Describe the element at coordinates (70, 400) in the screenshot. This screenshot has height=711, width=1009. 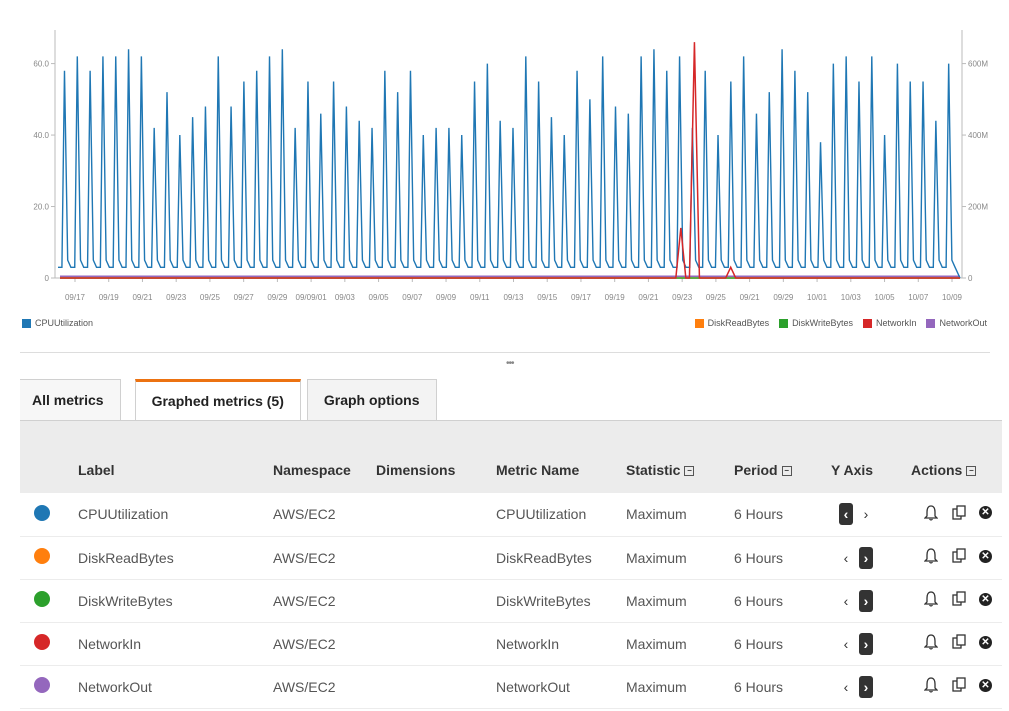
I see `tab-all-metrics: All metrics` at that location.